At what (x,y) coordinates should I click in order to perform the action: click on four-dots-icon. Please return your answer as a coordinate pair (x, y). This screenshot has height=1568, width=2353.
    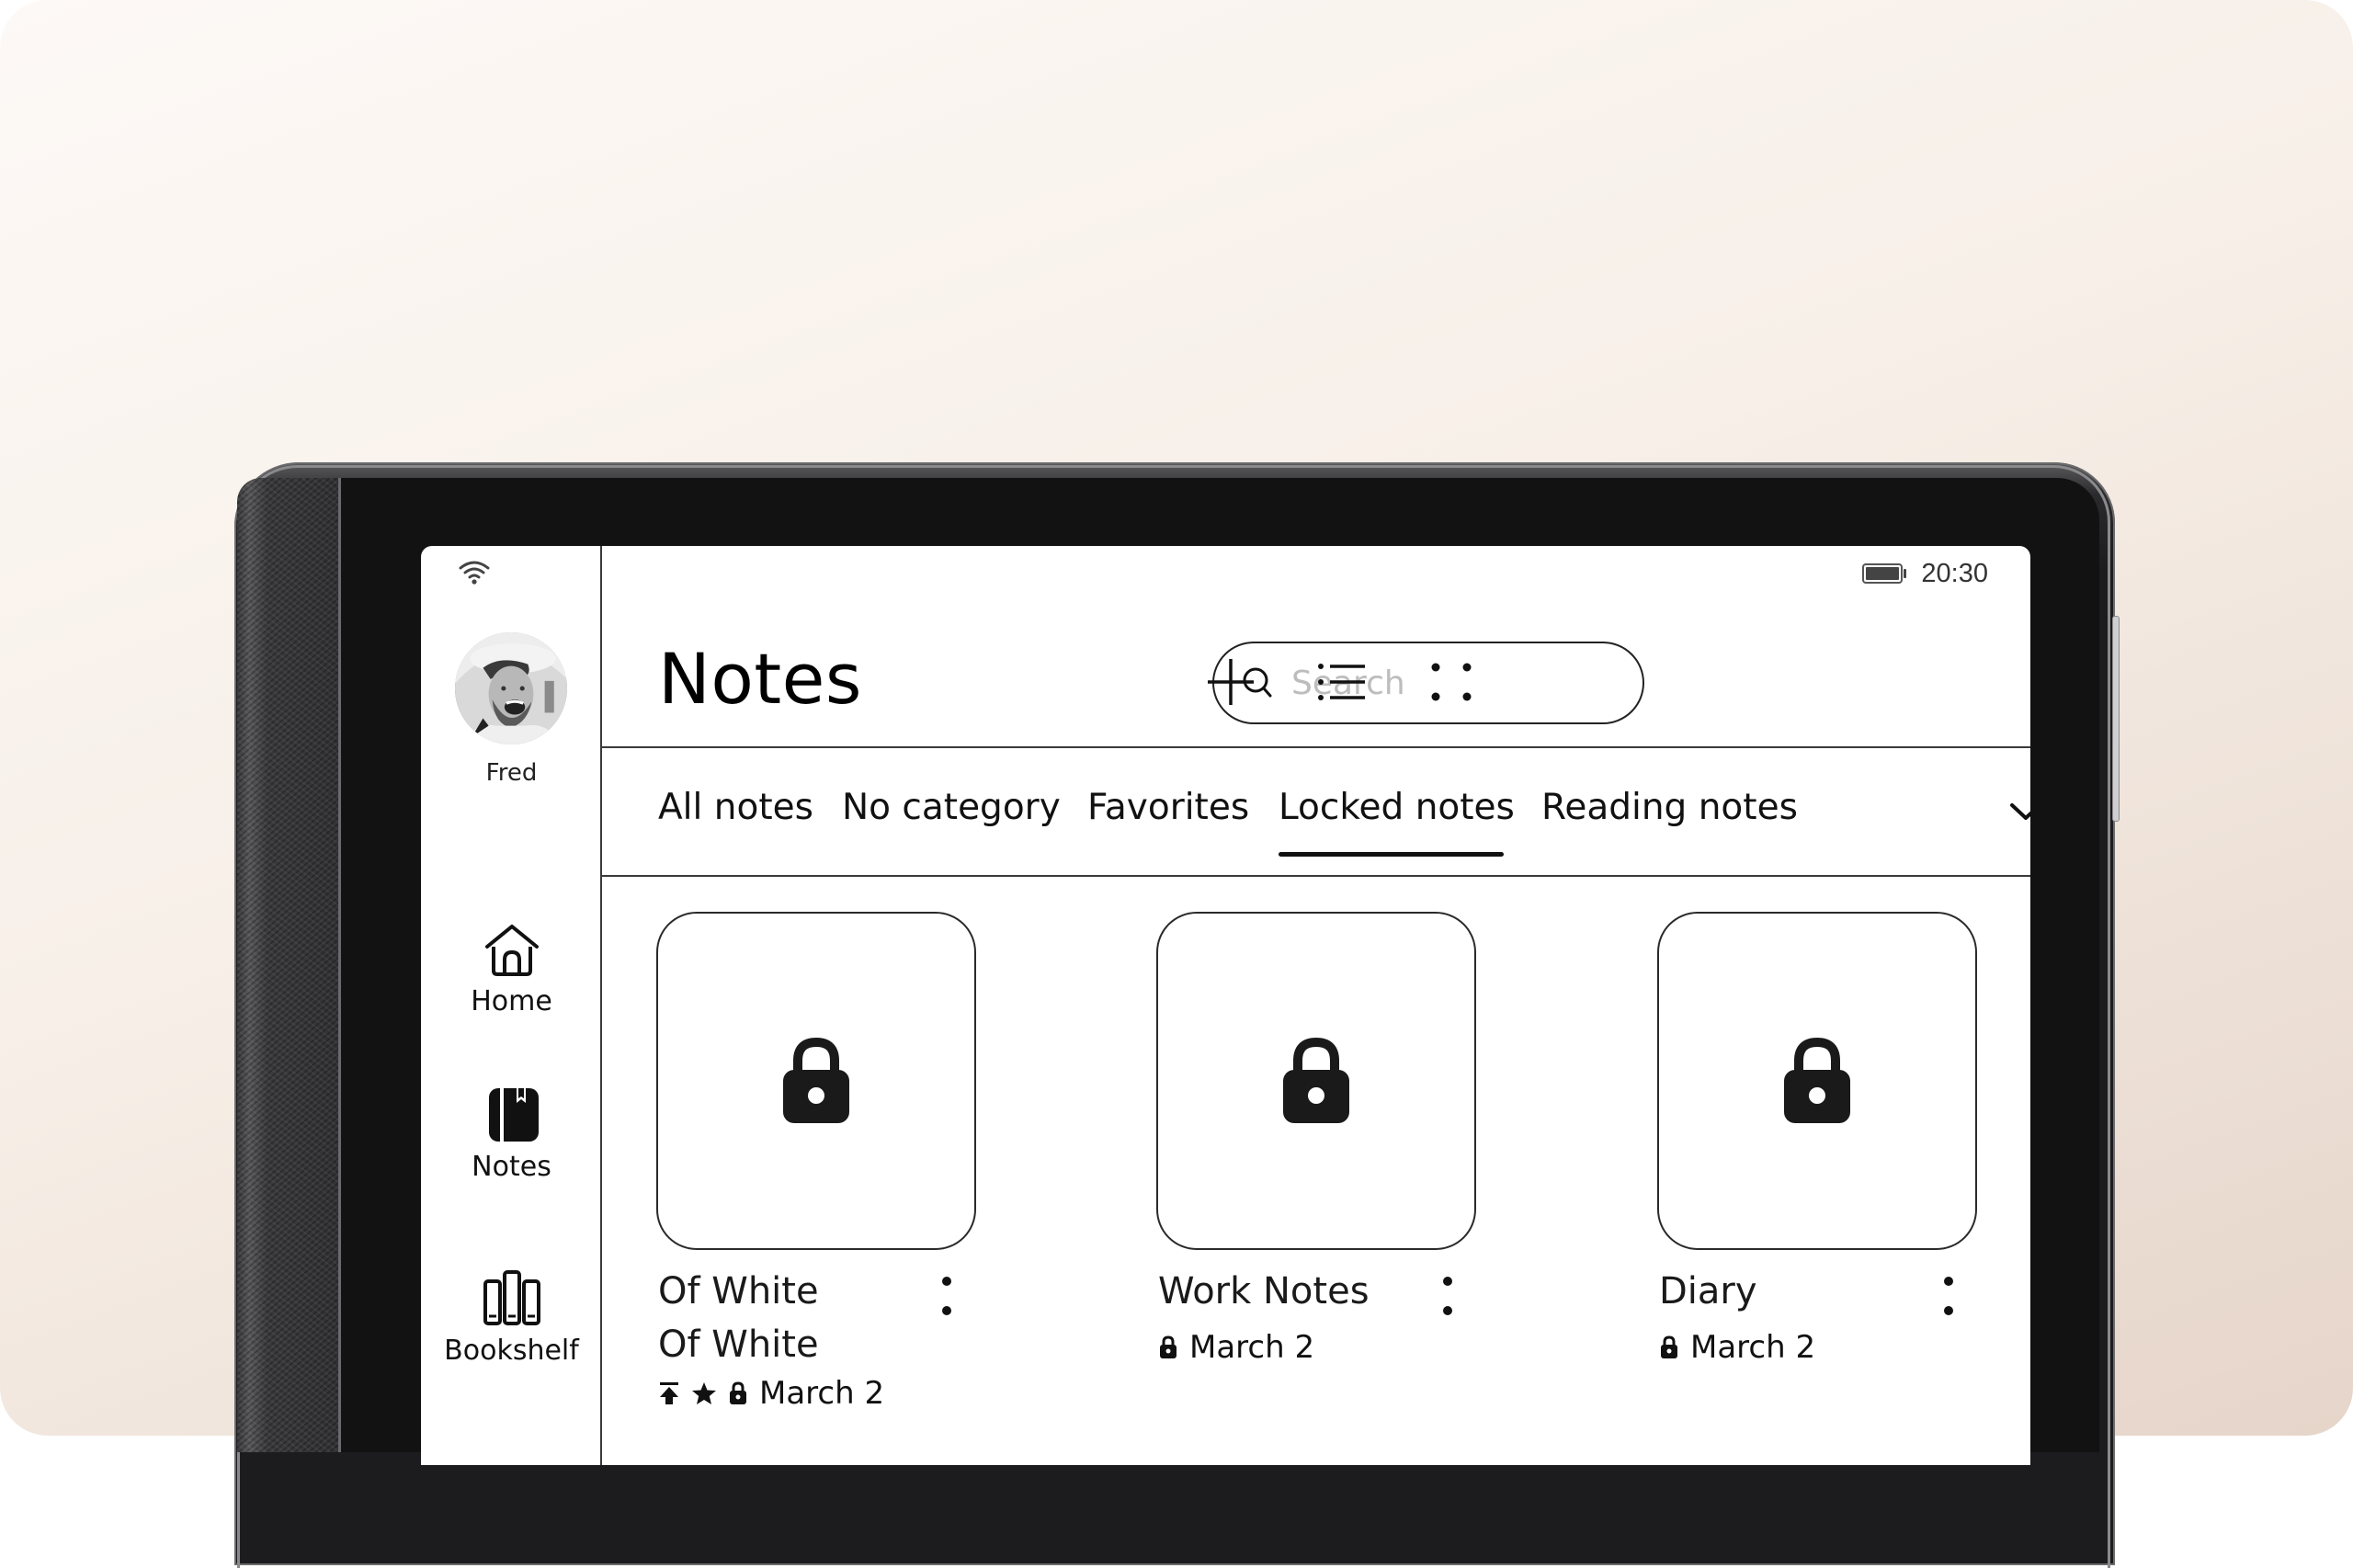
    Looking at the image, I should click on (1451, 682).